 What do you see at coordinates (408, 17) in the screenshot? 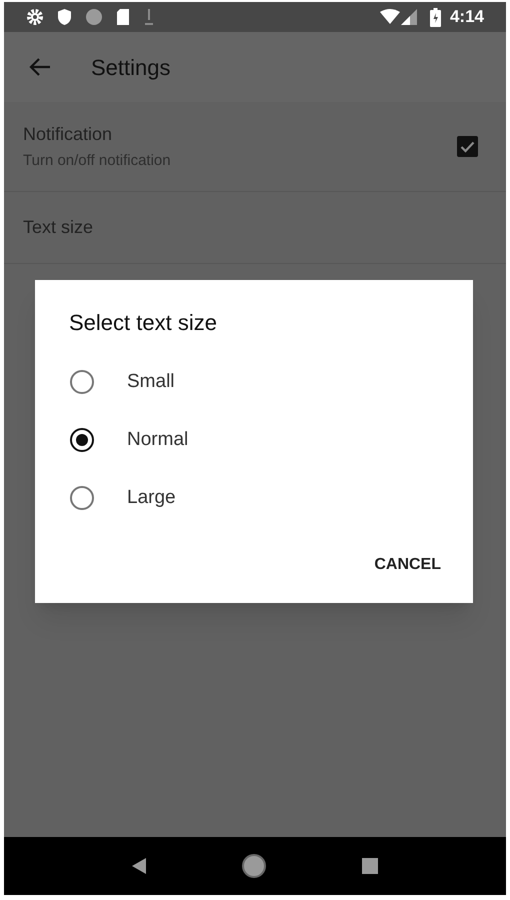
I see `signal-icon` at bounding box center [408, 17].